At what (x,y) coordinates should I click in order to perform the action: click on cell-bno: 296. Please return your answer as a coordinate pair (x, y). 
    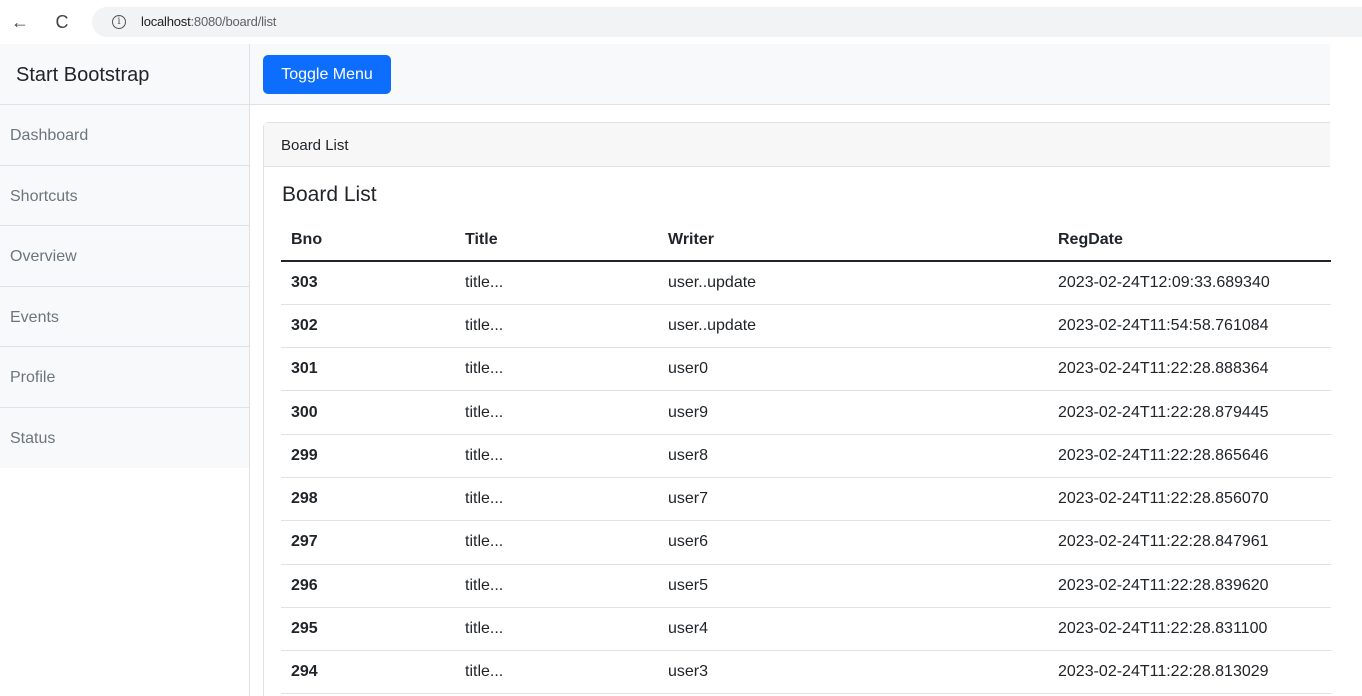
    Looking at the image, I should click on (368, 586).